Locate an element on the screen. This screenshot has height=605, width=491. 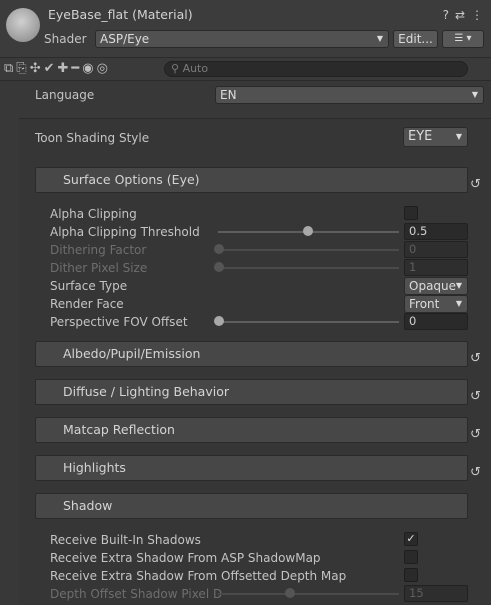
property-toolbar: ⧉ ⎘ ✣ ✔ ✚ ━ ◉ ◎ ⚲ Auto is located at coordinates (245, 69).